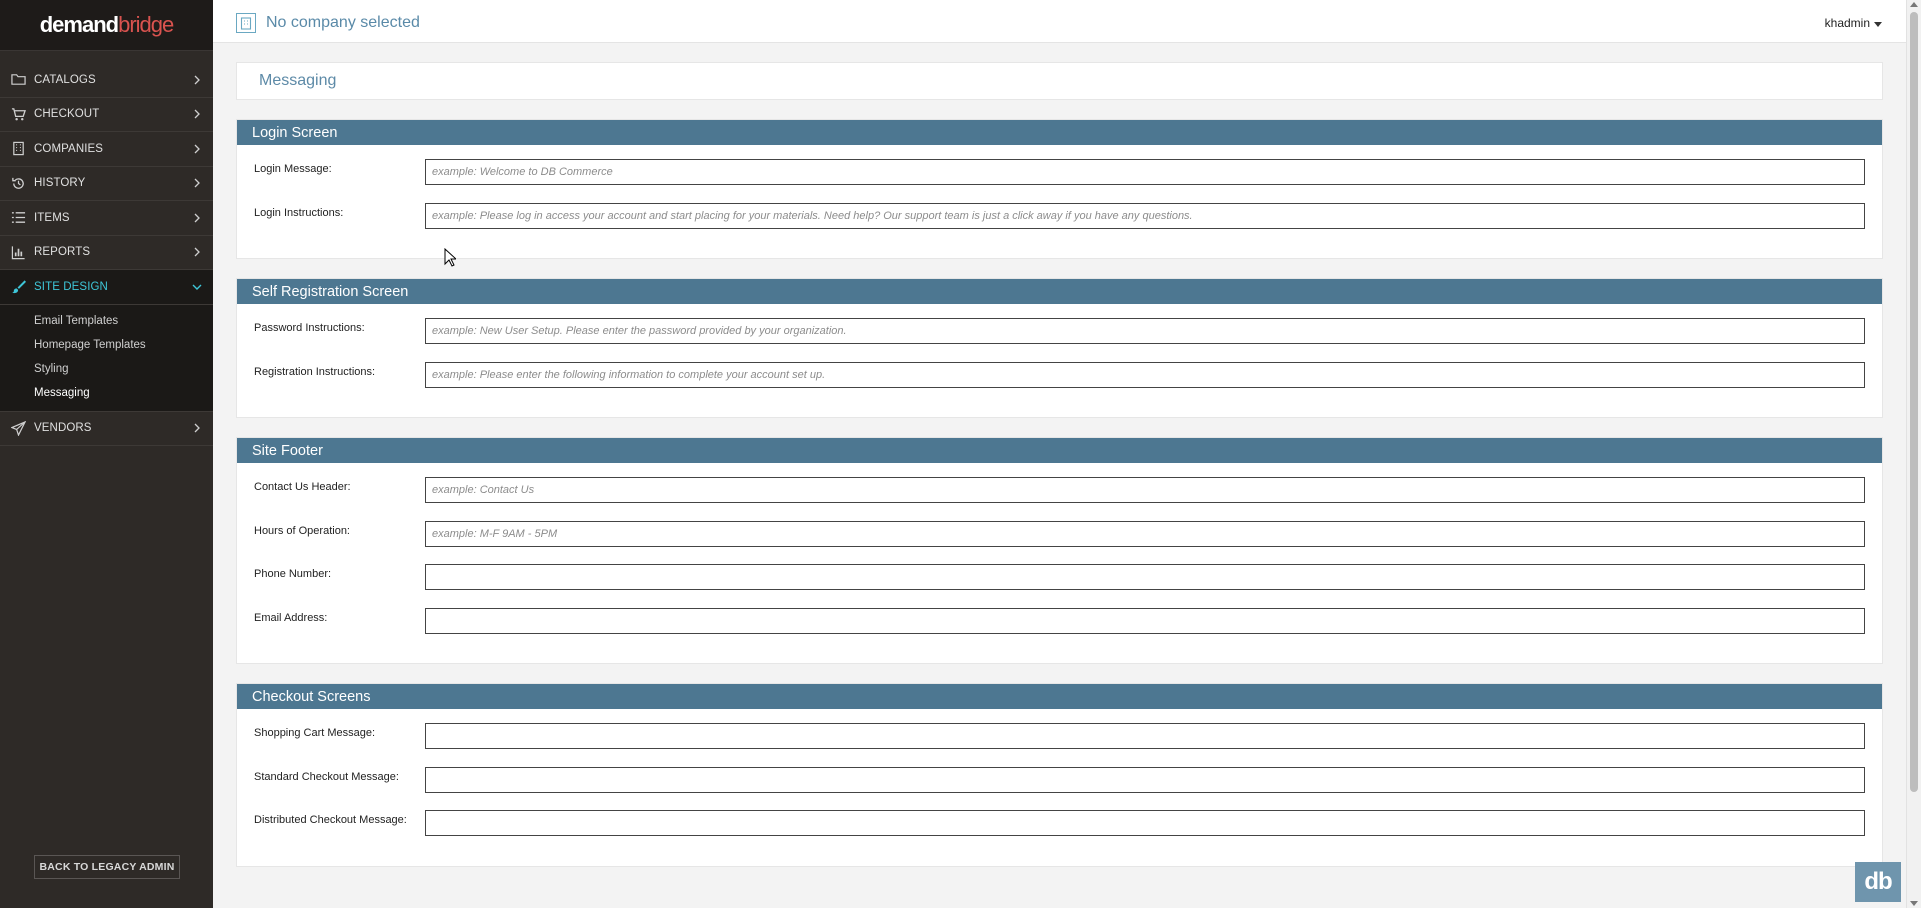  I want to click on form-row: Standard Checkout Message:, so click(1059, 785).